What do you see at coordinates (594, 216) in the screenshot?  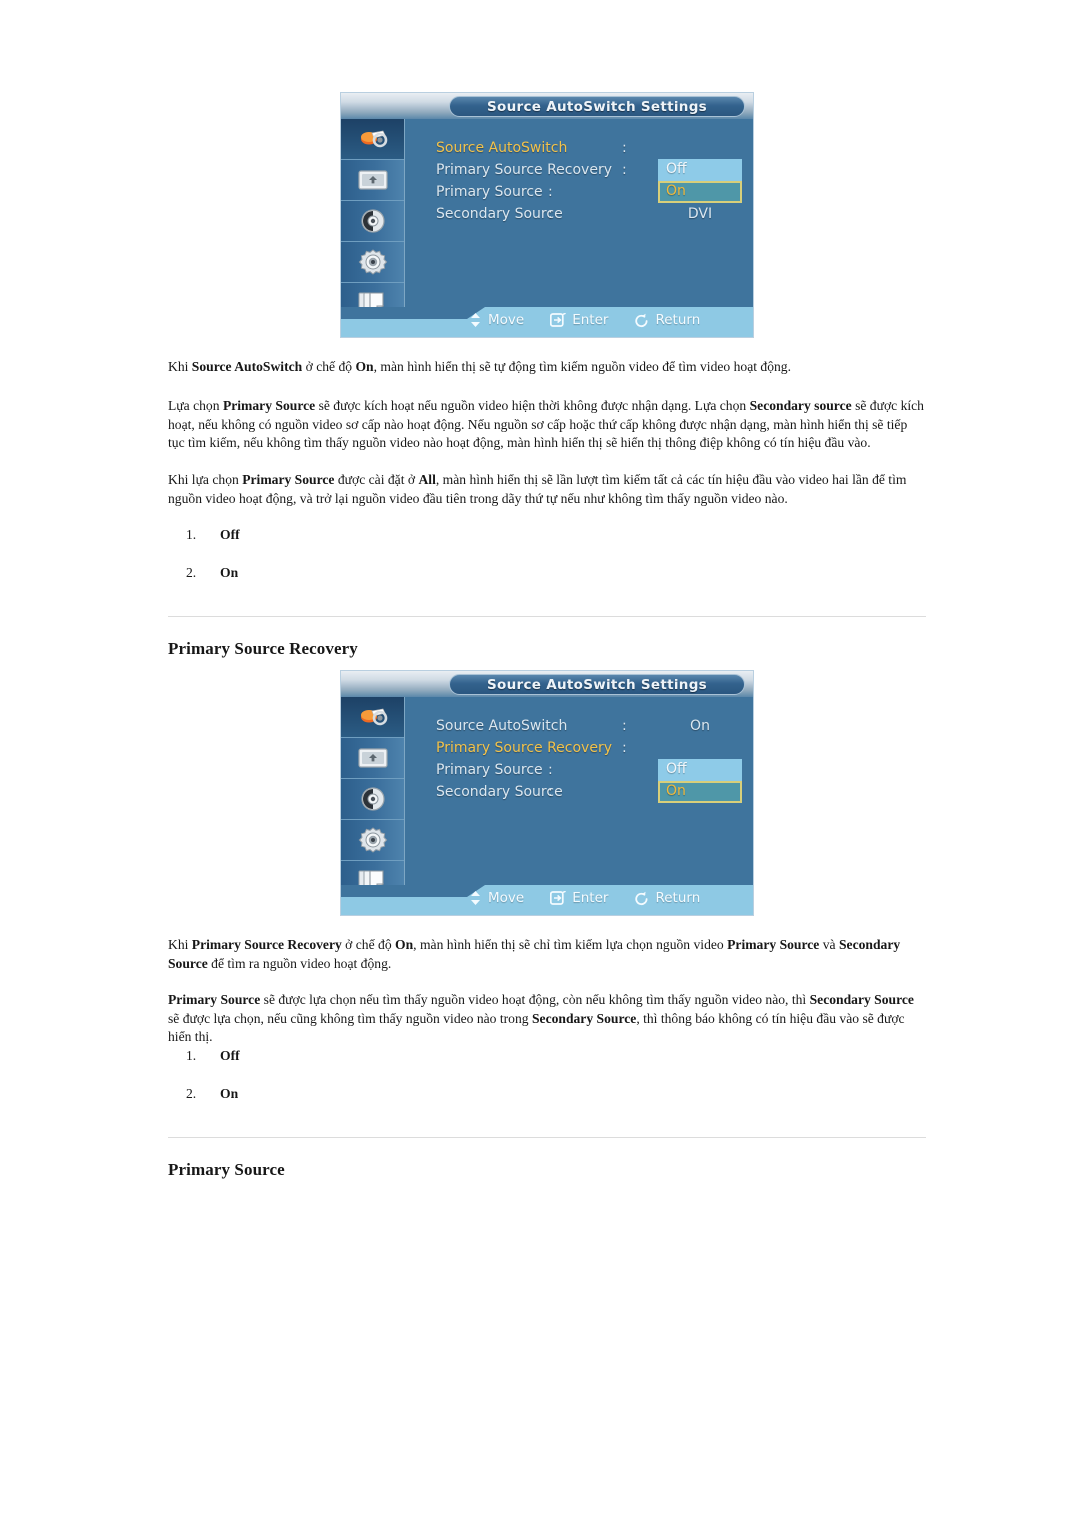 I see `osd-row: Secondary Source: DVI` at bounding box center [594, 216].